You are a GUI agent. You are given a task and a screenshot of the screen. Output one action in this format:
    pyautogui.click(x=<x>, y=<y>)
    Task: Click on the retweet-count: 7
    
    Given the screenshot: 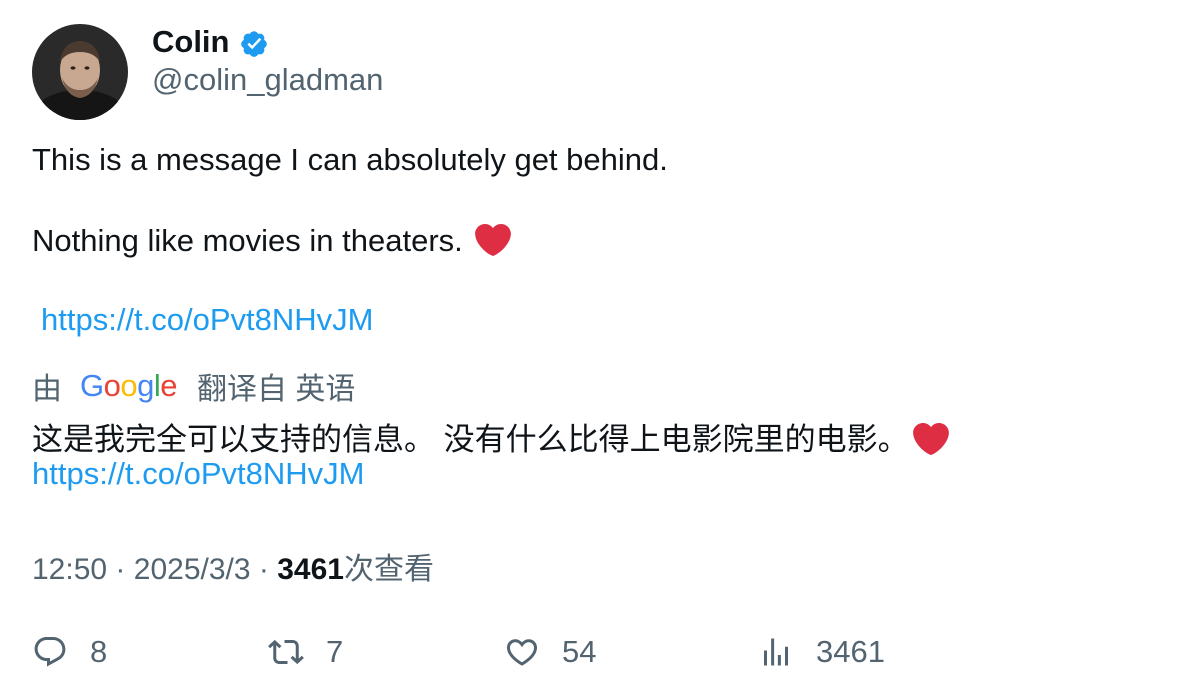 What is the action you would take?
    pyautogui.click(x=335, y=651)
    